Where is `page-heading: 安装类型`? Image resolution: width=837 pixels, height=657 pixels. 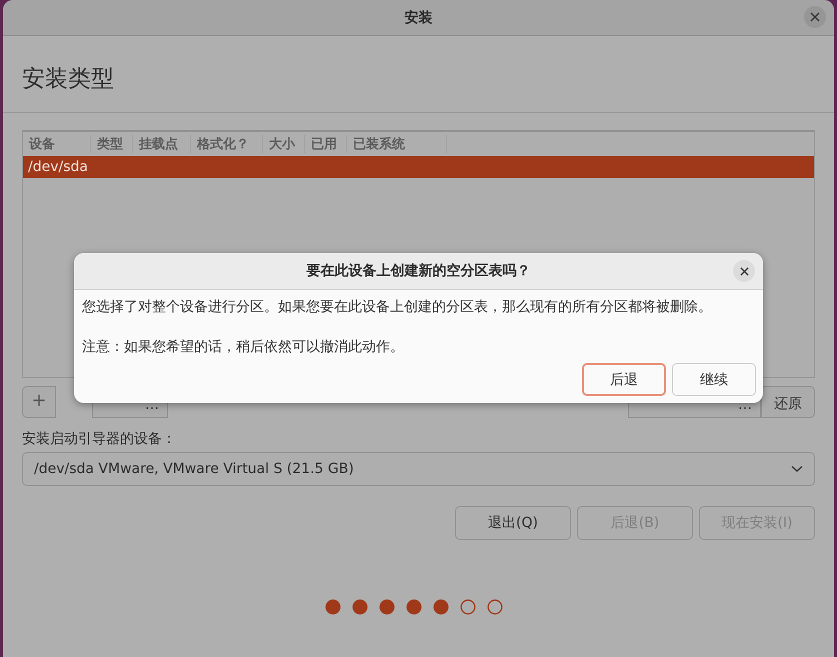 page-heading: 安装类型 is located at coordinates (68, 79).